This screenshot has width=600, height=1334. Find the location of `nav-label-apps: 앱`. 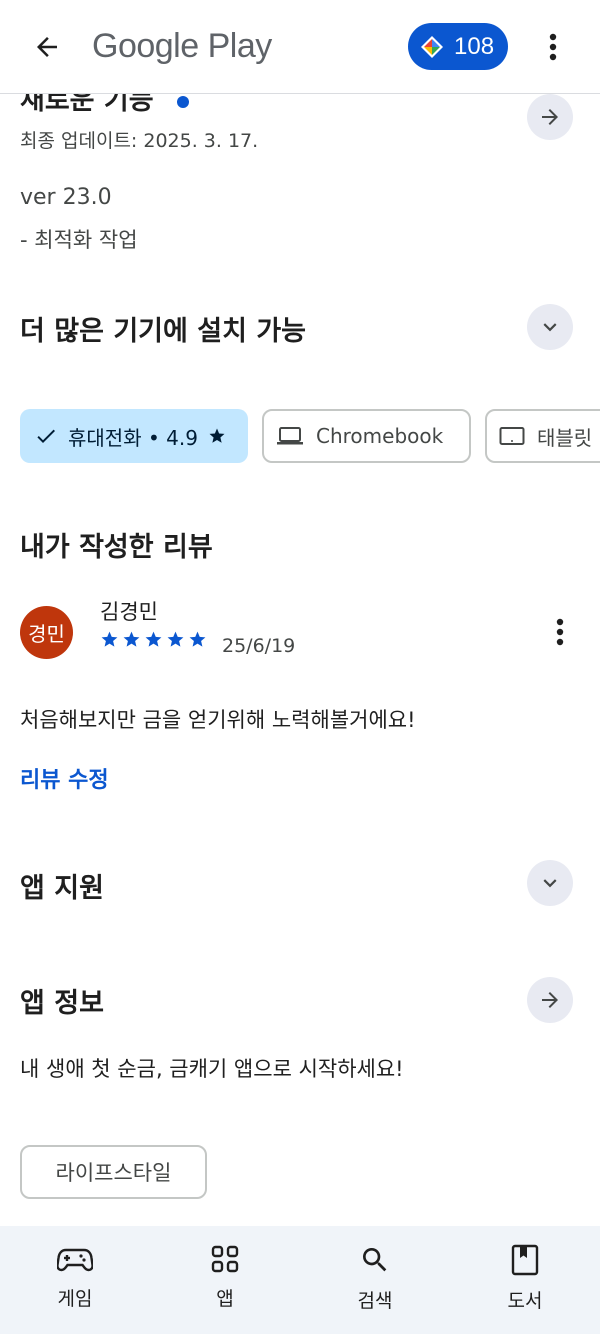

nav-label-apps: 앱 is located at coordinates (225, 1299).